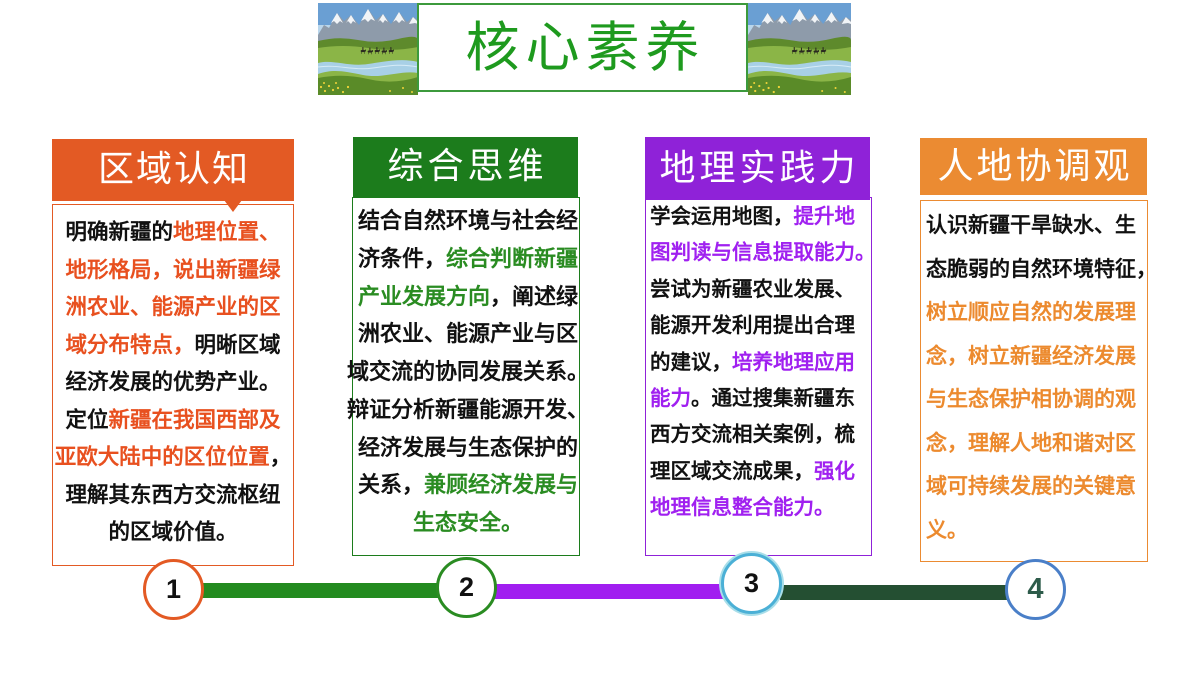 This screenshot has height=675, width=1200. I want to click on highlighted-text: 生态安全。, so click(467, 523).